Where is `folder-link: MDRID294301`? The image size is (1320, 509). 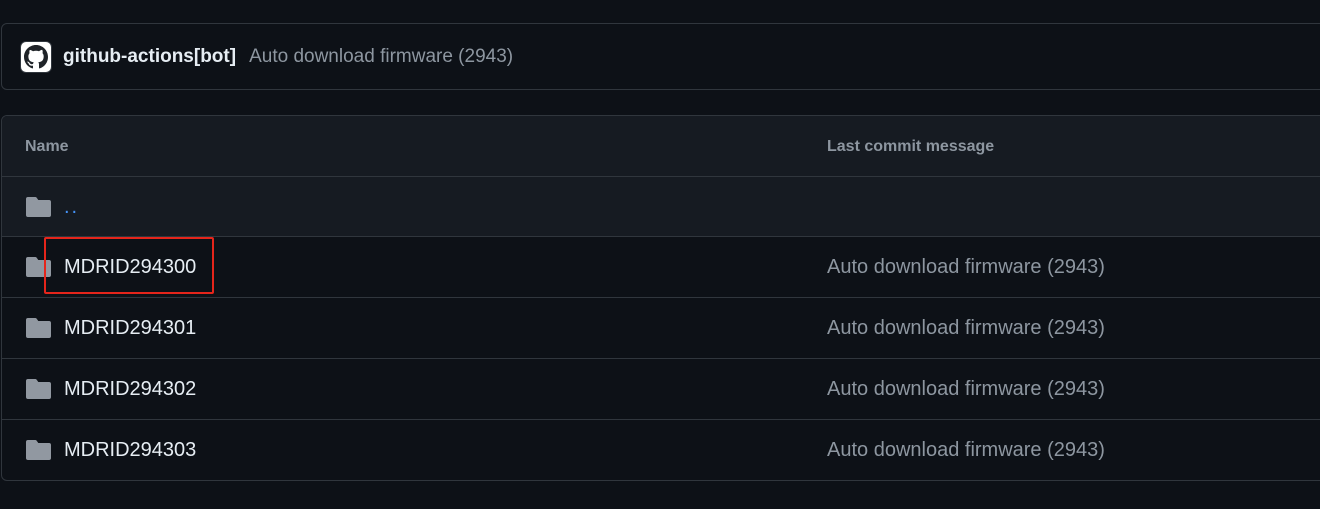
folder-link: MDRID294301 is located at coordinates (130, 328).